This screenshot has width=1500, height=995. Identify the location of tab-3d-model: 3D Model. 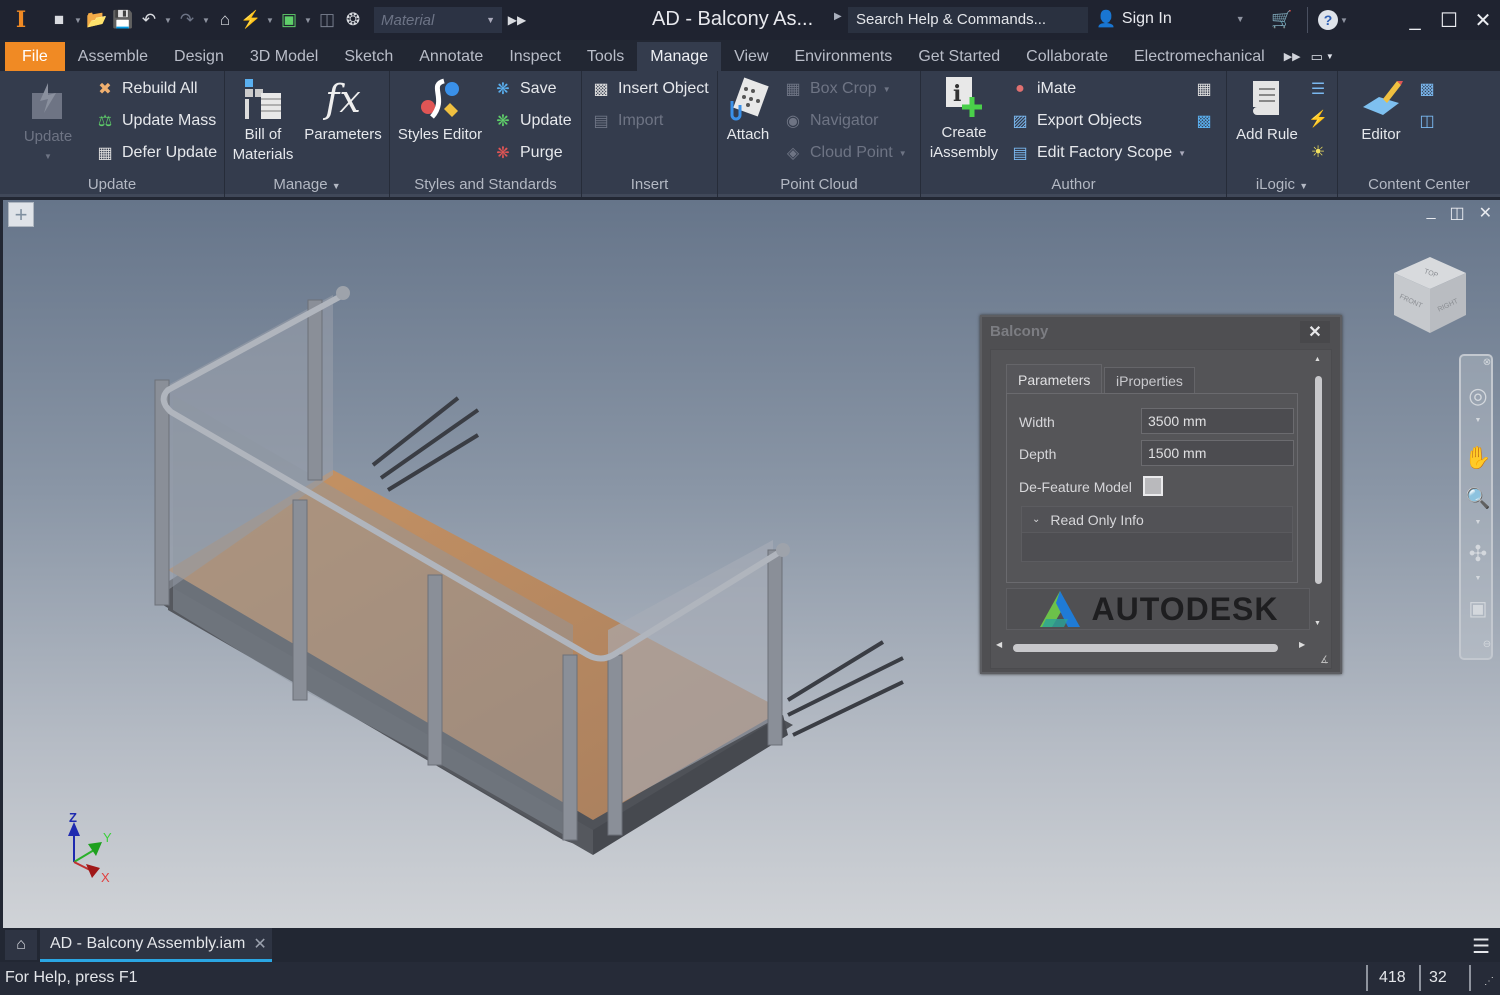
(284, 56).